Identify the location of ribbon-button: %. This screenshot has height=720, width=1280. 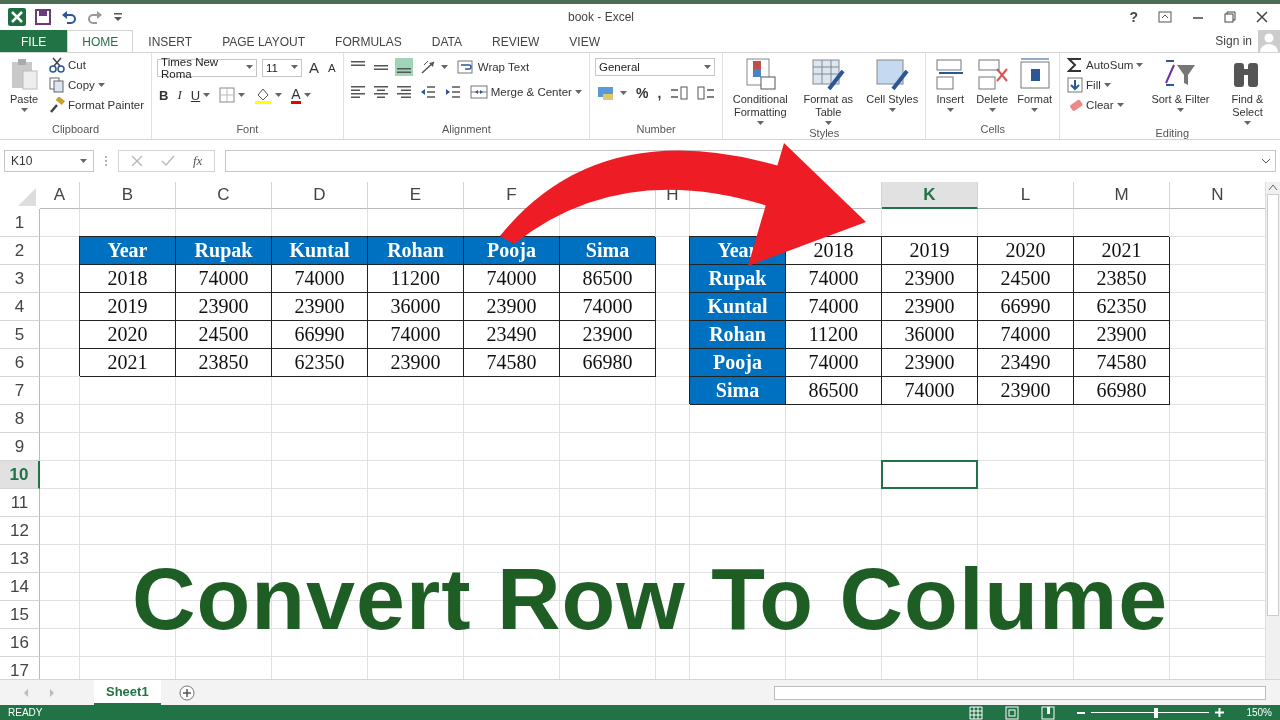
(642, 93).